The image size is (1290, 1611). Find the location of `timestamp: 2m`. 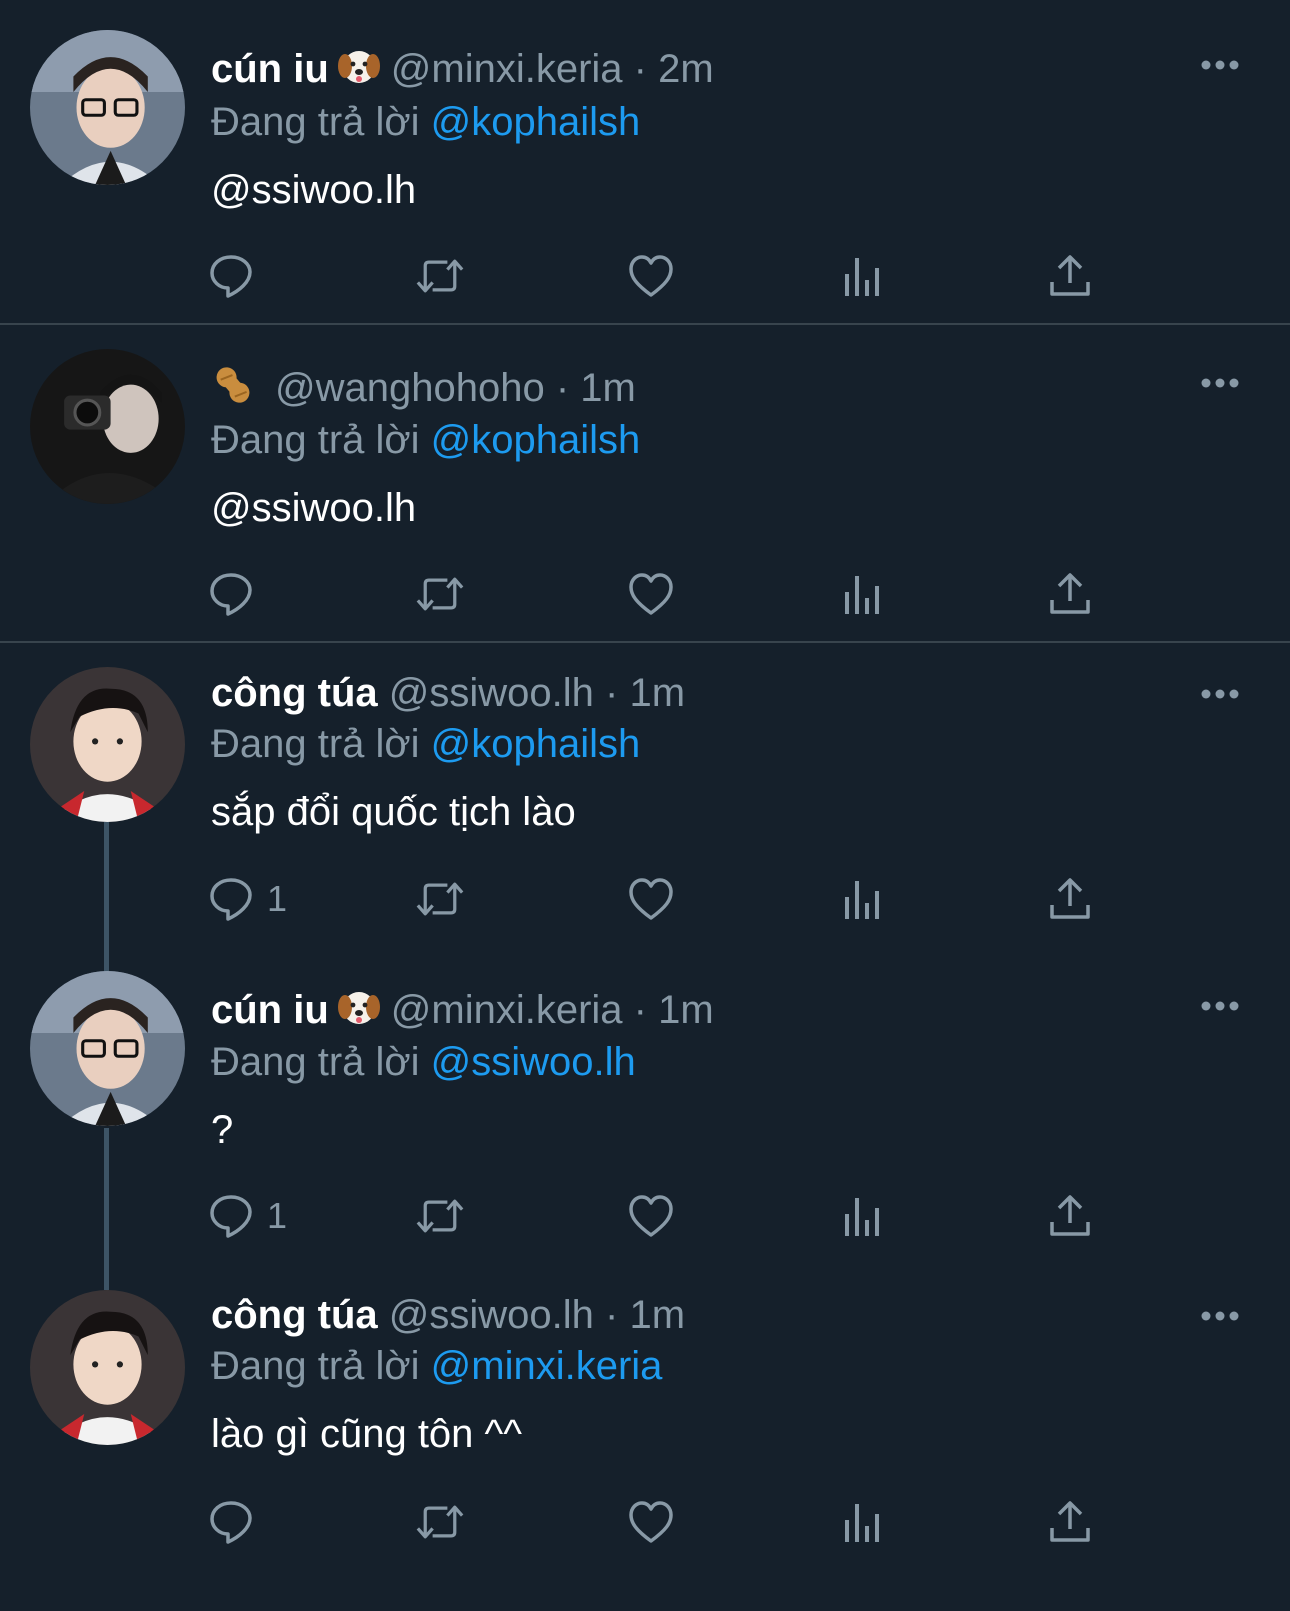

timestamp: 2m is located at coordinates (686, 69).